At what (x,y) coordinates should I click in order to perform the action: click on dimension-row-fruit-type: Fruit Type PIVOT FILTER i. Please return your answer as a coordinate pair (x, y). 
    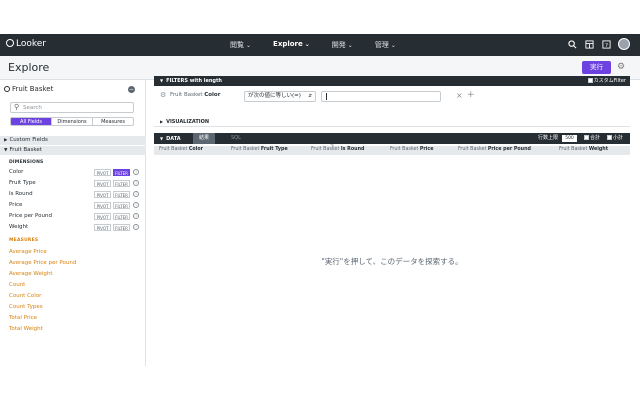
    Looking at the image, I should click on (75, 183).